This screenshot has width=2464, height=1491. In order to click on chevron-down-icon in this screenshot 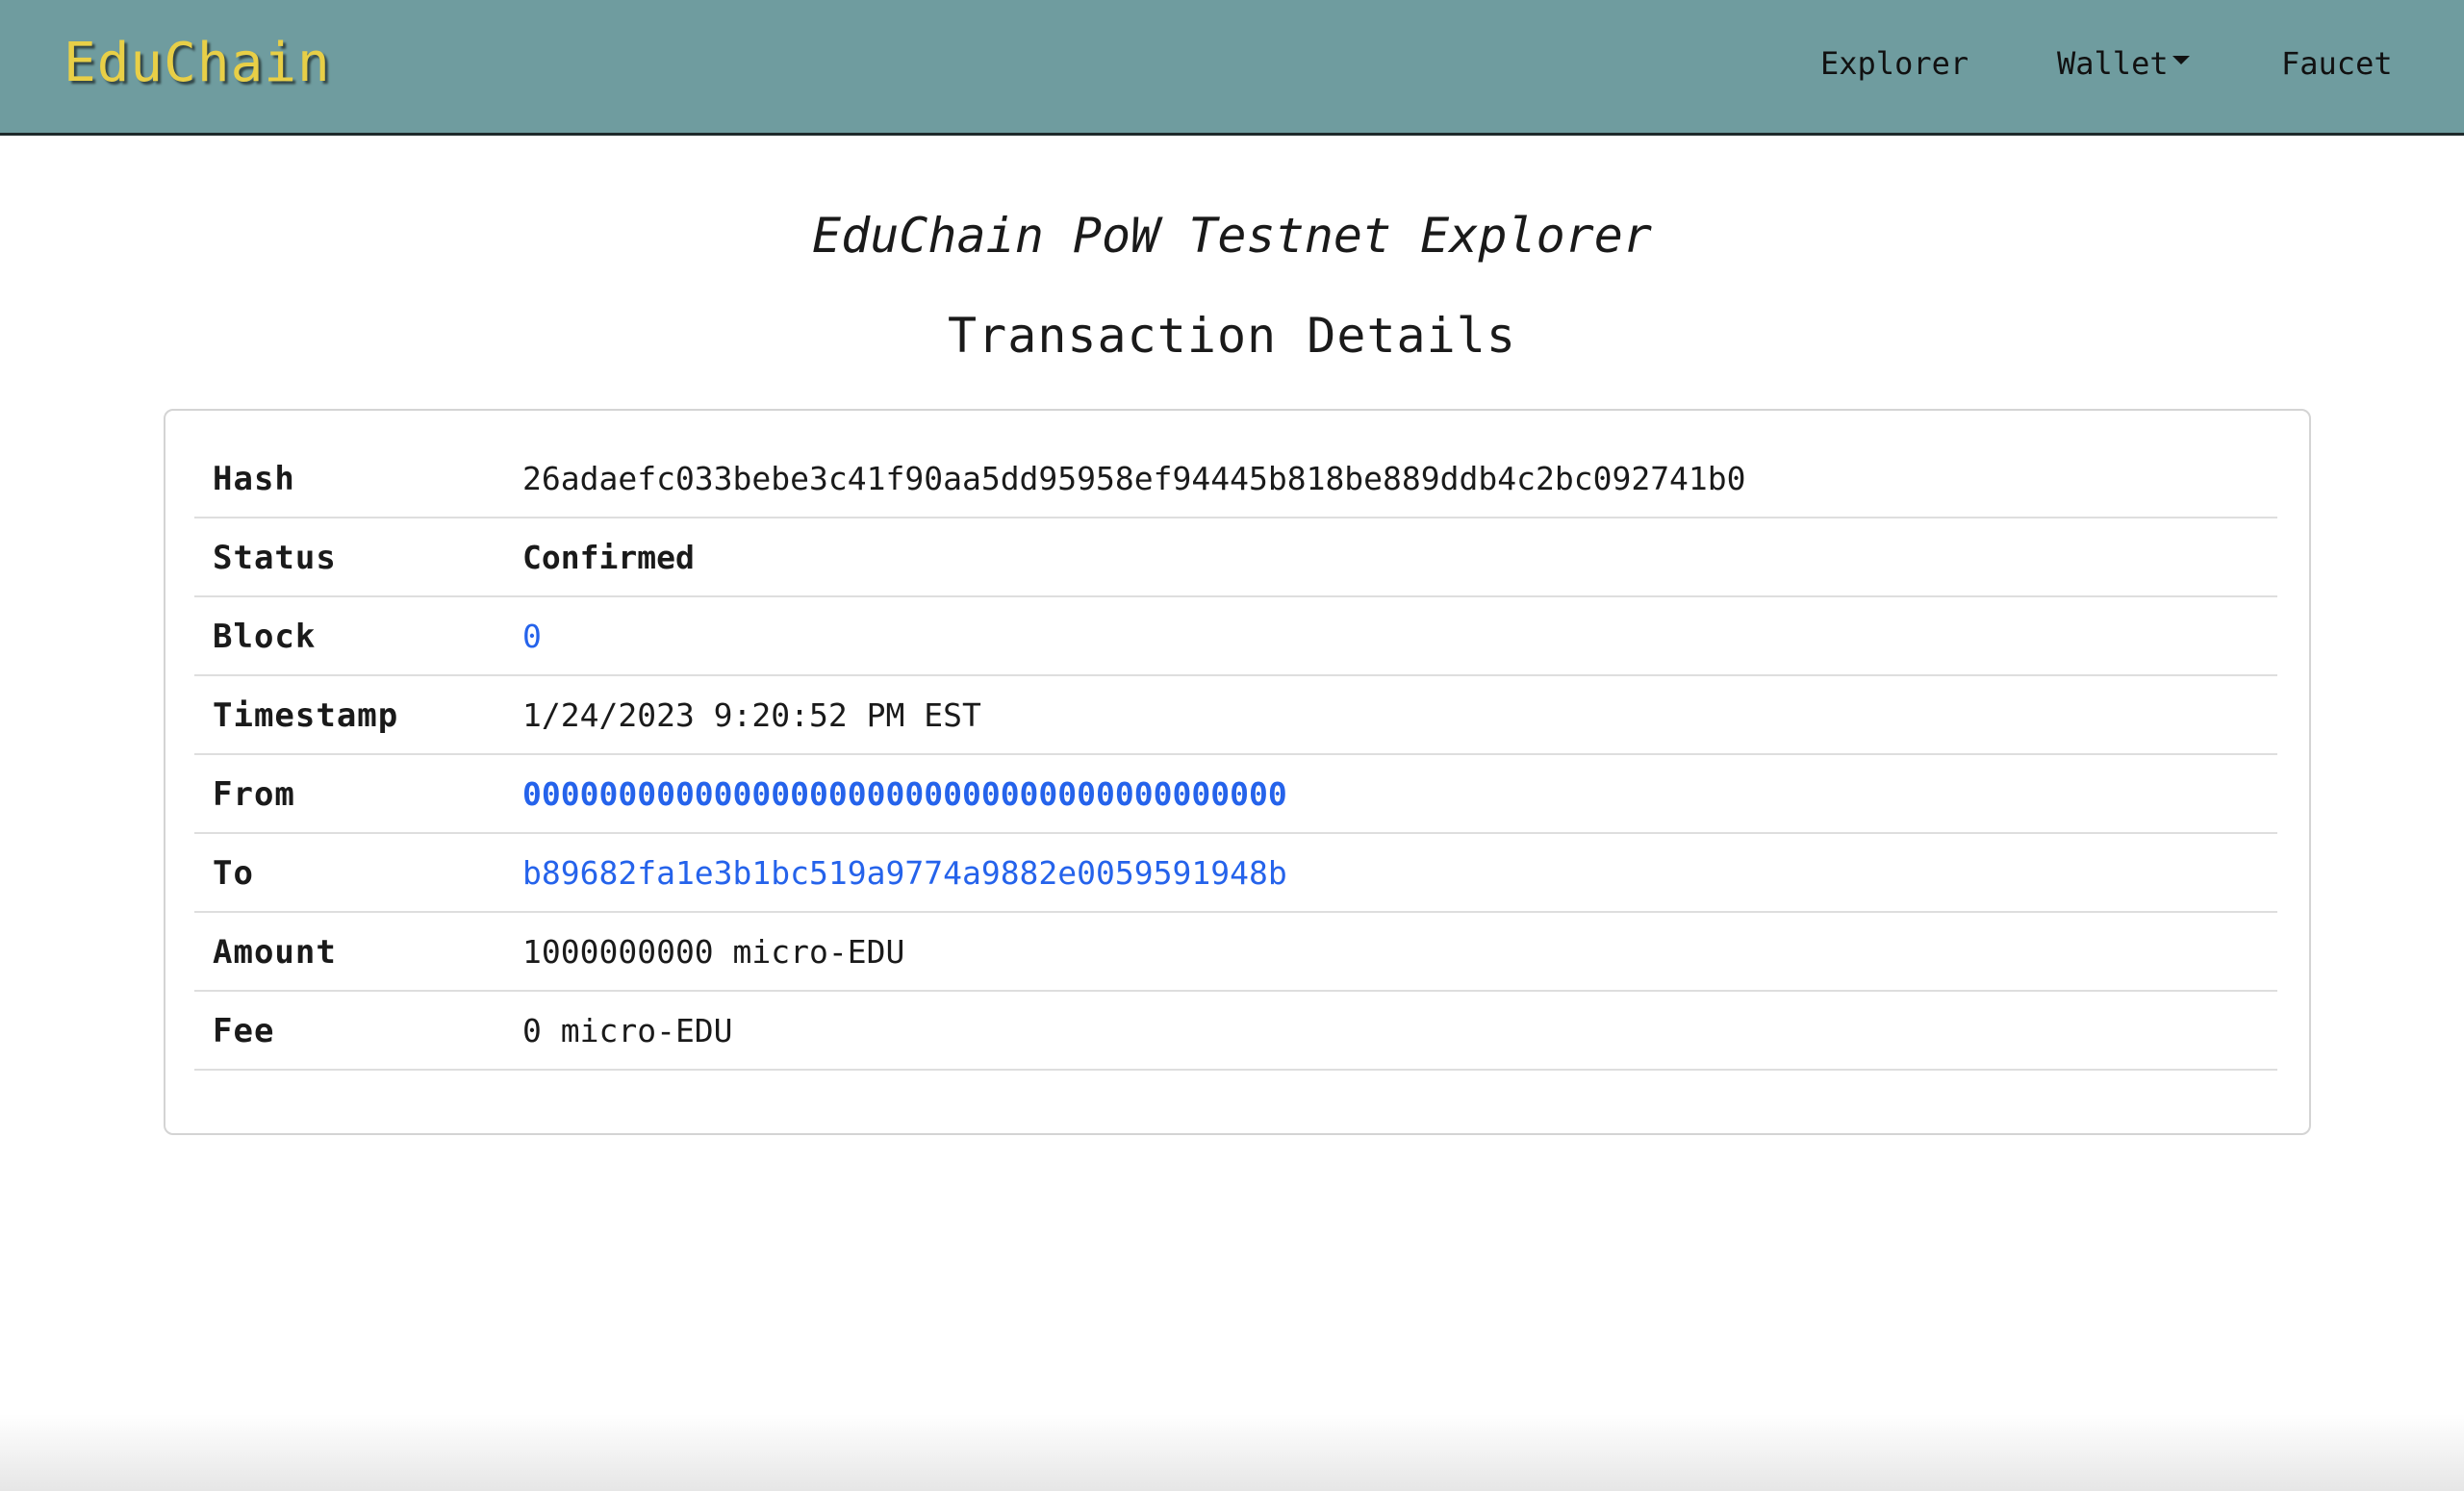, I will do `click(2181, 59)`.